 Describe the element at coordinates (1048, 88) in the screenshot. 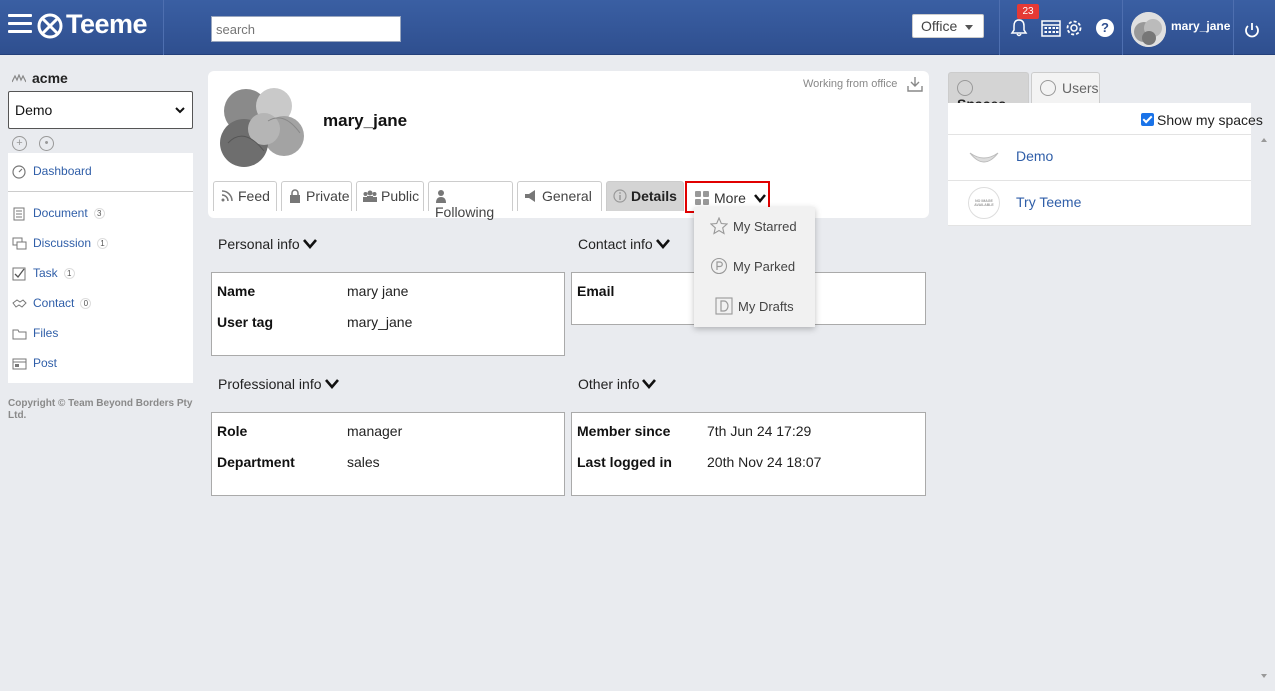

I see `user-icon` at that location.